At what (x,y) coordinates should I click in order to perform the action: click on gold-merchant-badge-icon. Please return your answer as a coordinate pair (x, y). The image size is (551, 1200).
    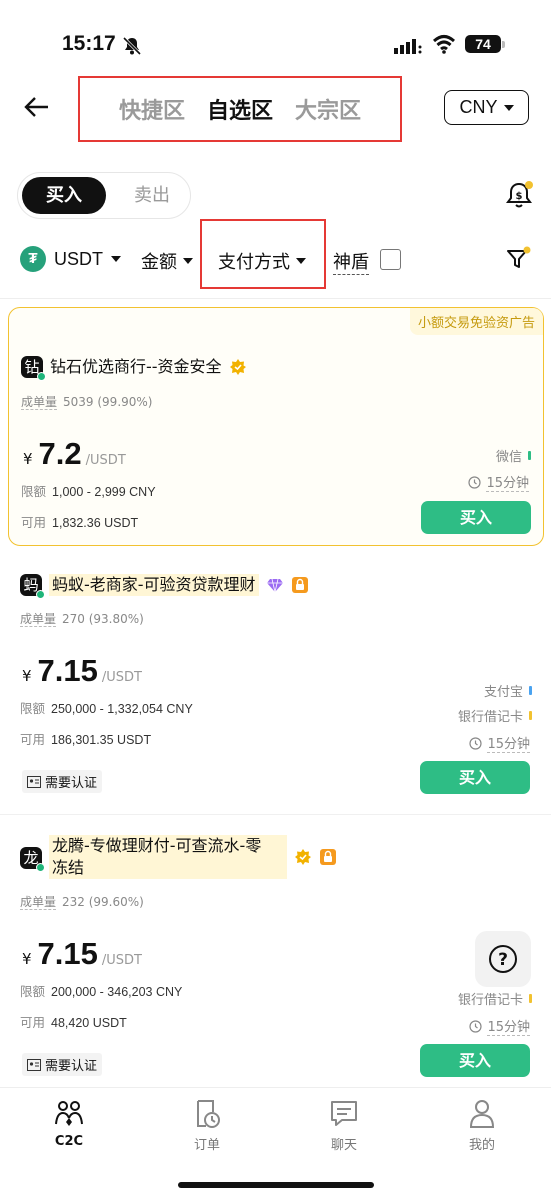
    Looking at the image, I should click on (237, 367).